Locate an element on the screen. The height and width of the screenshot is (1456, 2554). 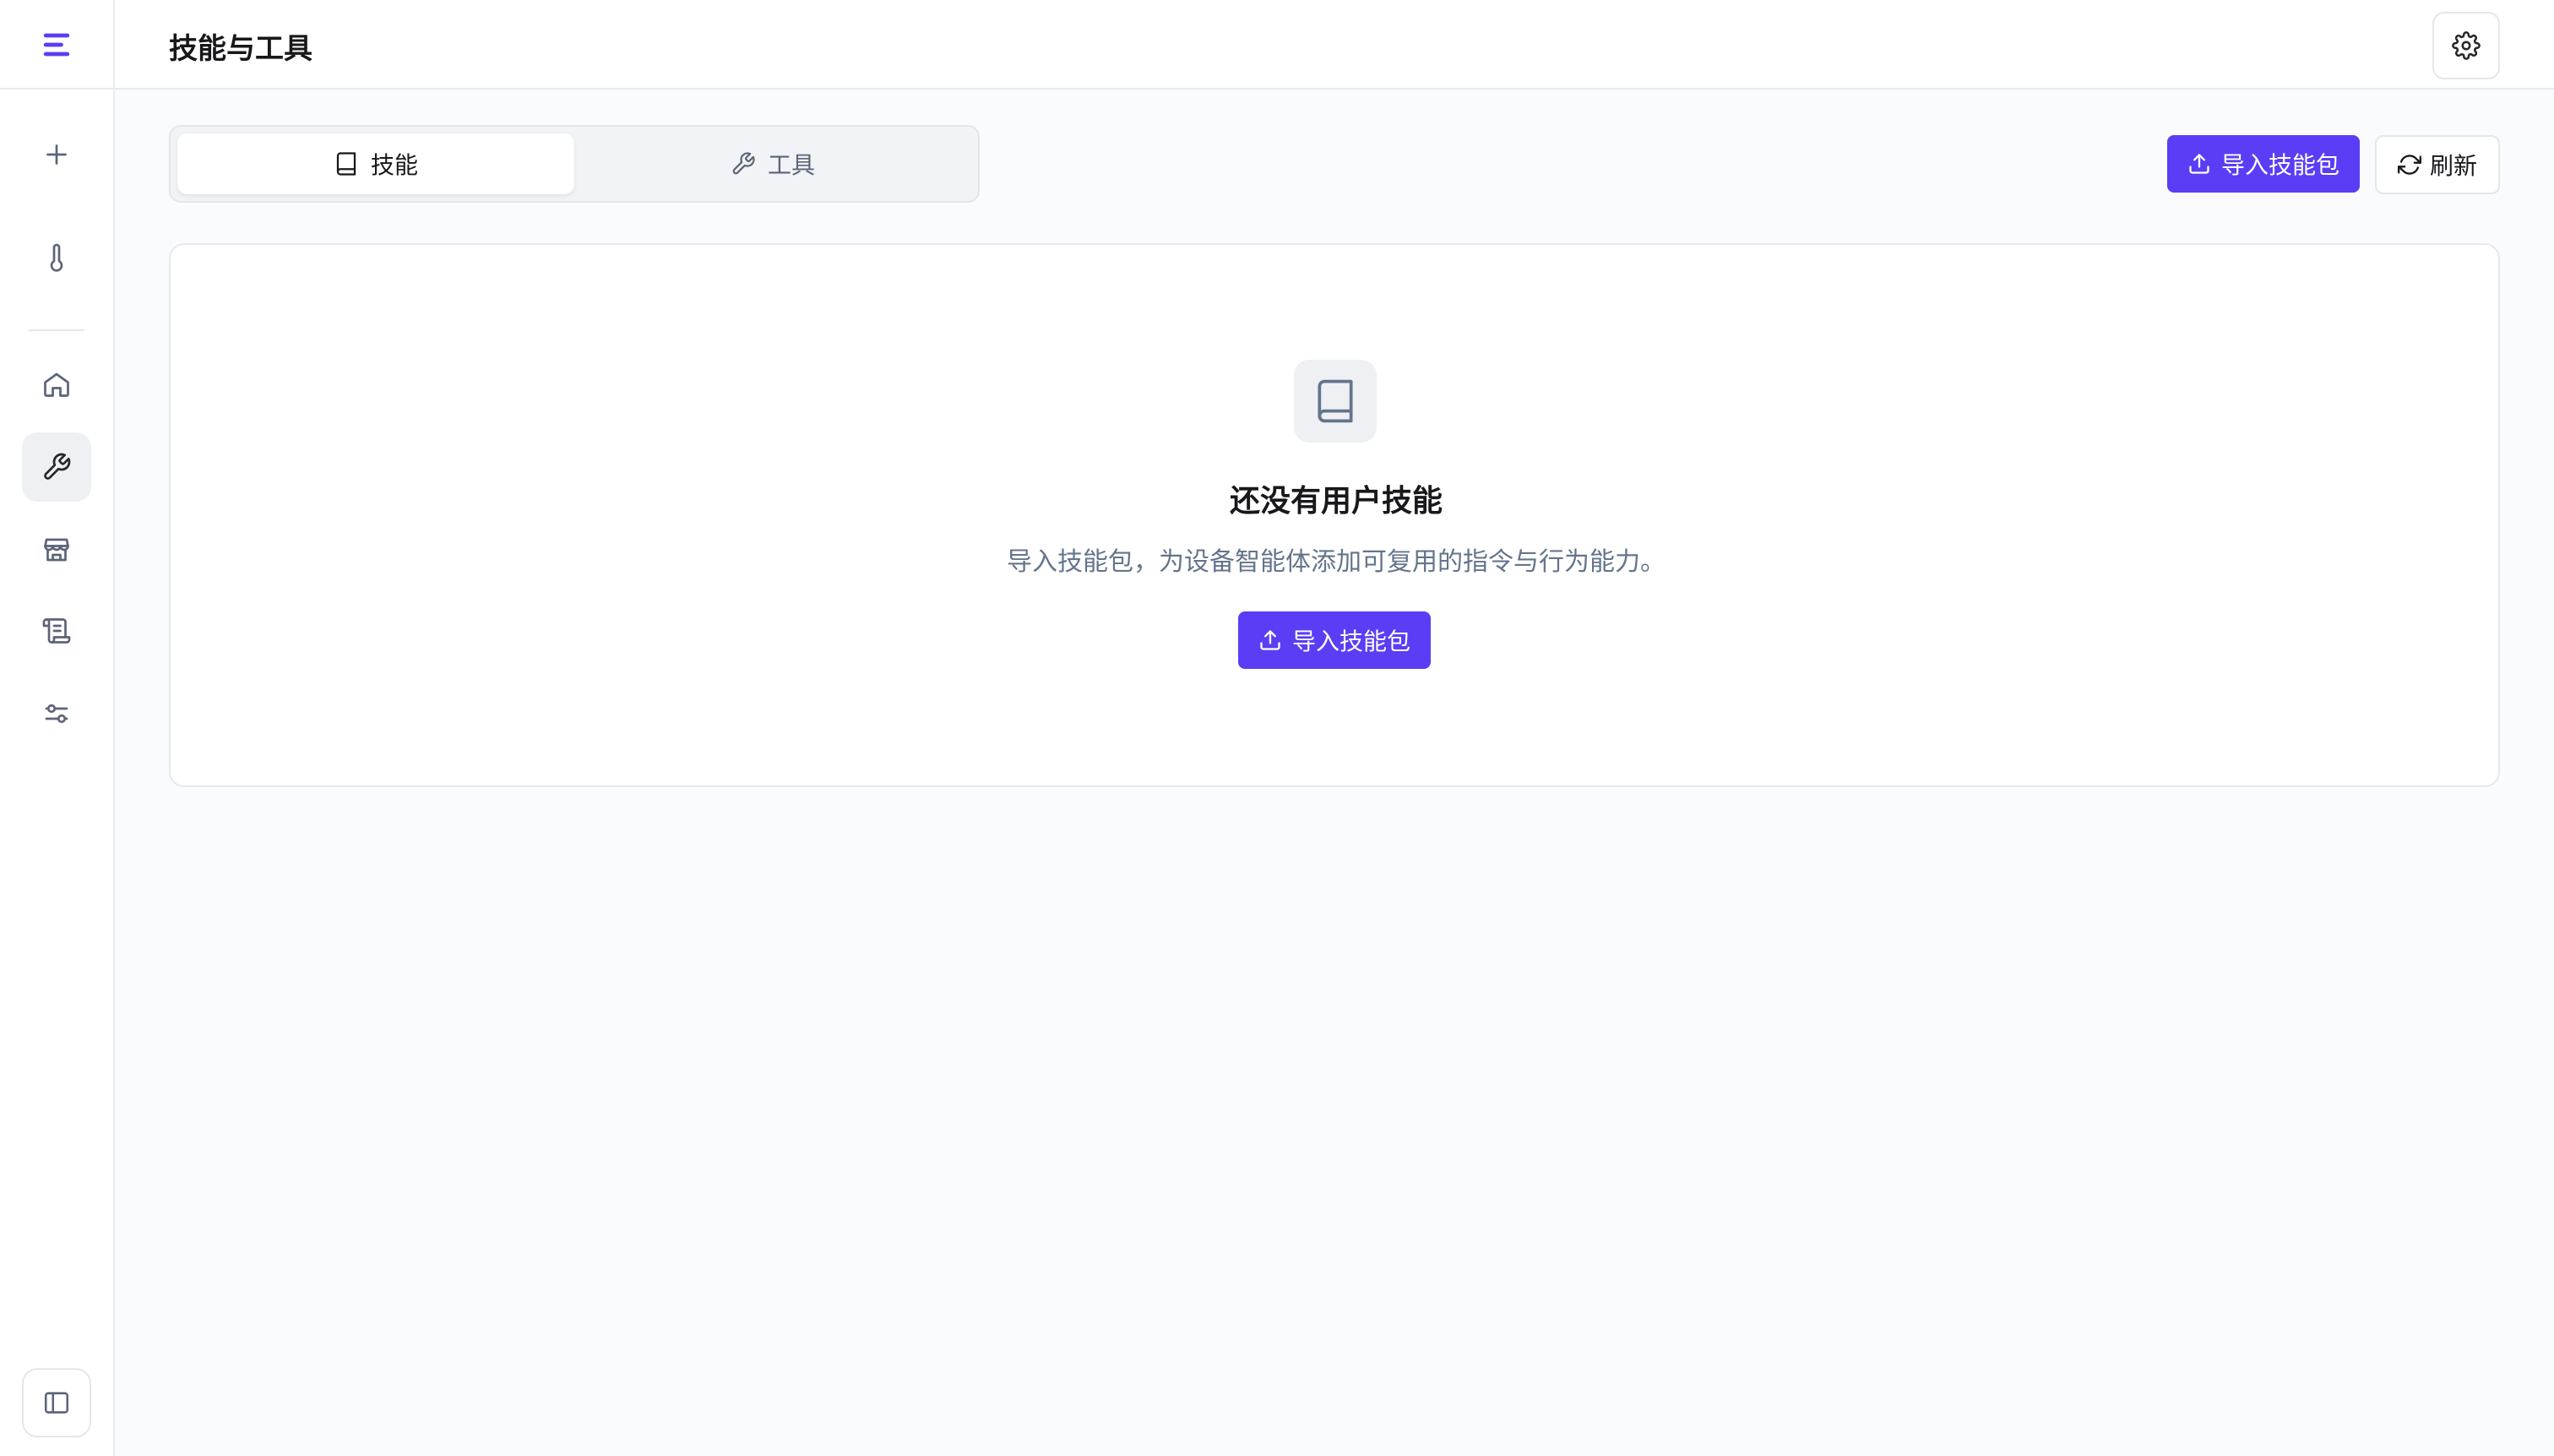
refresh-button: 刷新 is located at coordinates (2437, 164).